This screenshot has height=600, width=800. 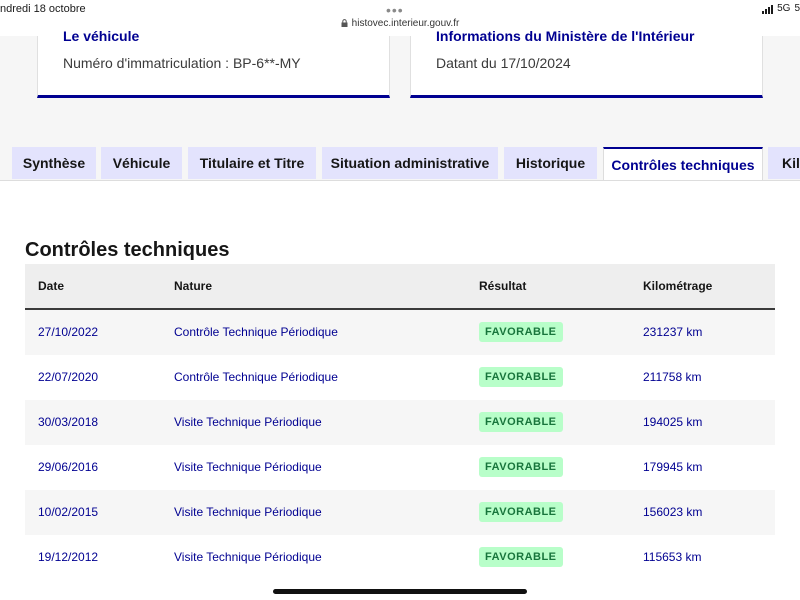 I want to click on header-km: Kilométrage, so click(x=678, y=286).